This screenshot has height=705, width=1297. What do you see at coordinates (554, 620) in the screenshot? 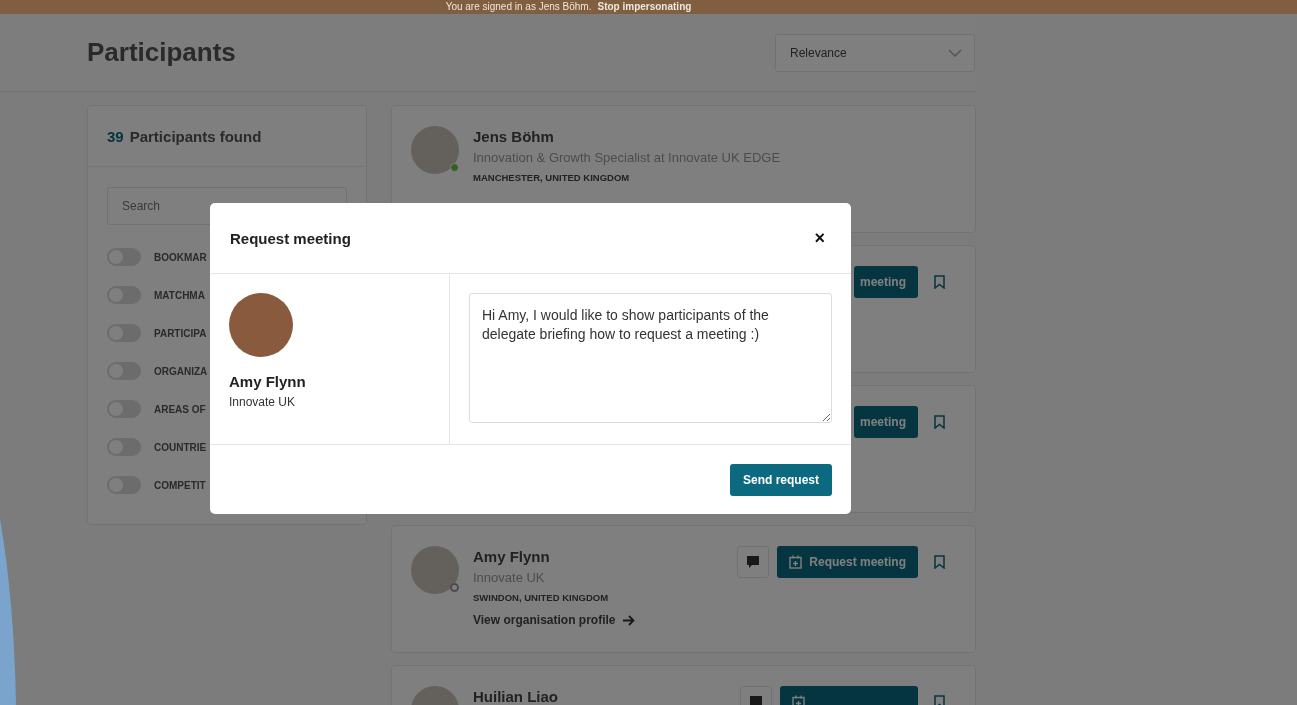
I see `organisation-profile-link: View organisation profile` at bounding box center [554, 620].